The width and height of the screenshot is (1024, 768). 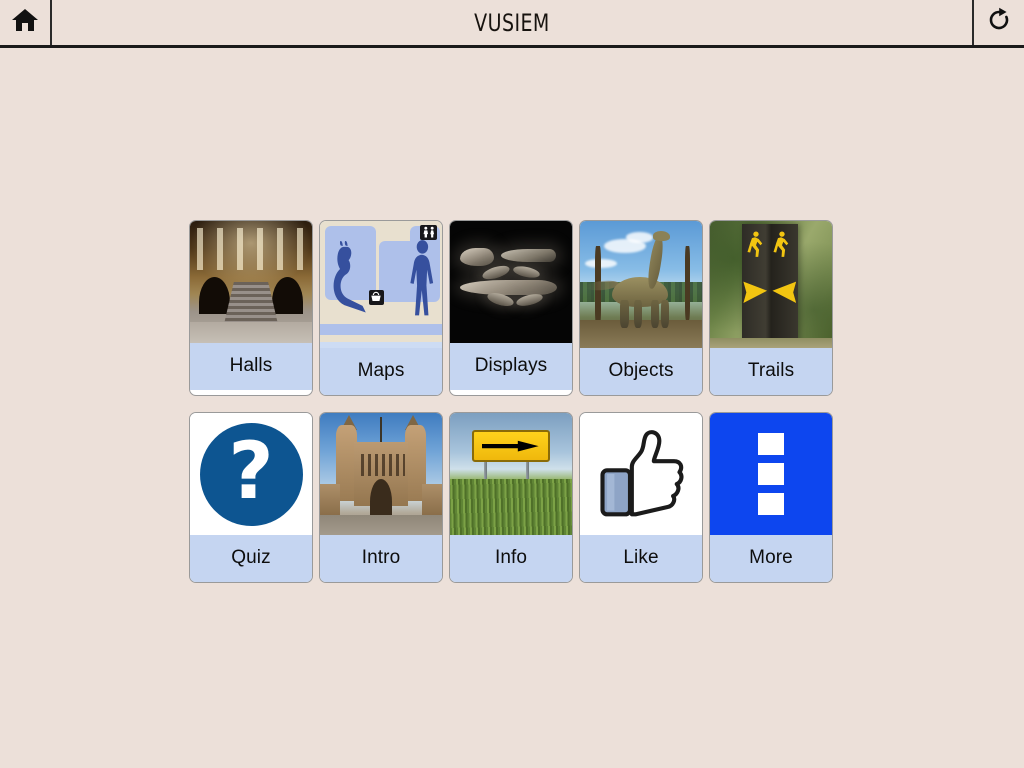 I want to click on chevron-right-marker, so click(x=784, y=292).